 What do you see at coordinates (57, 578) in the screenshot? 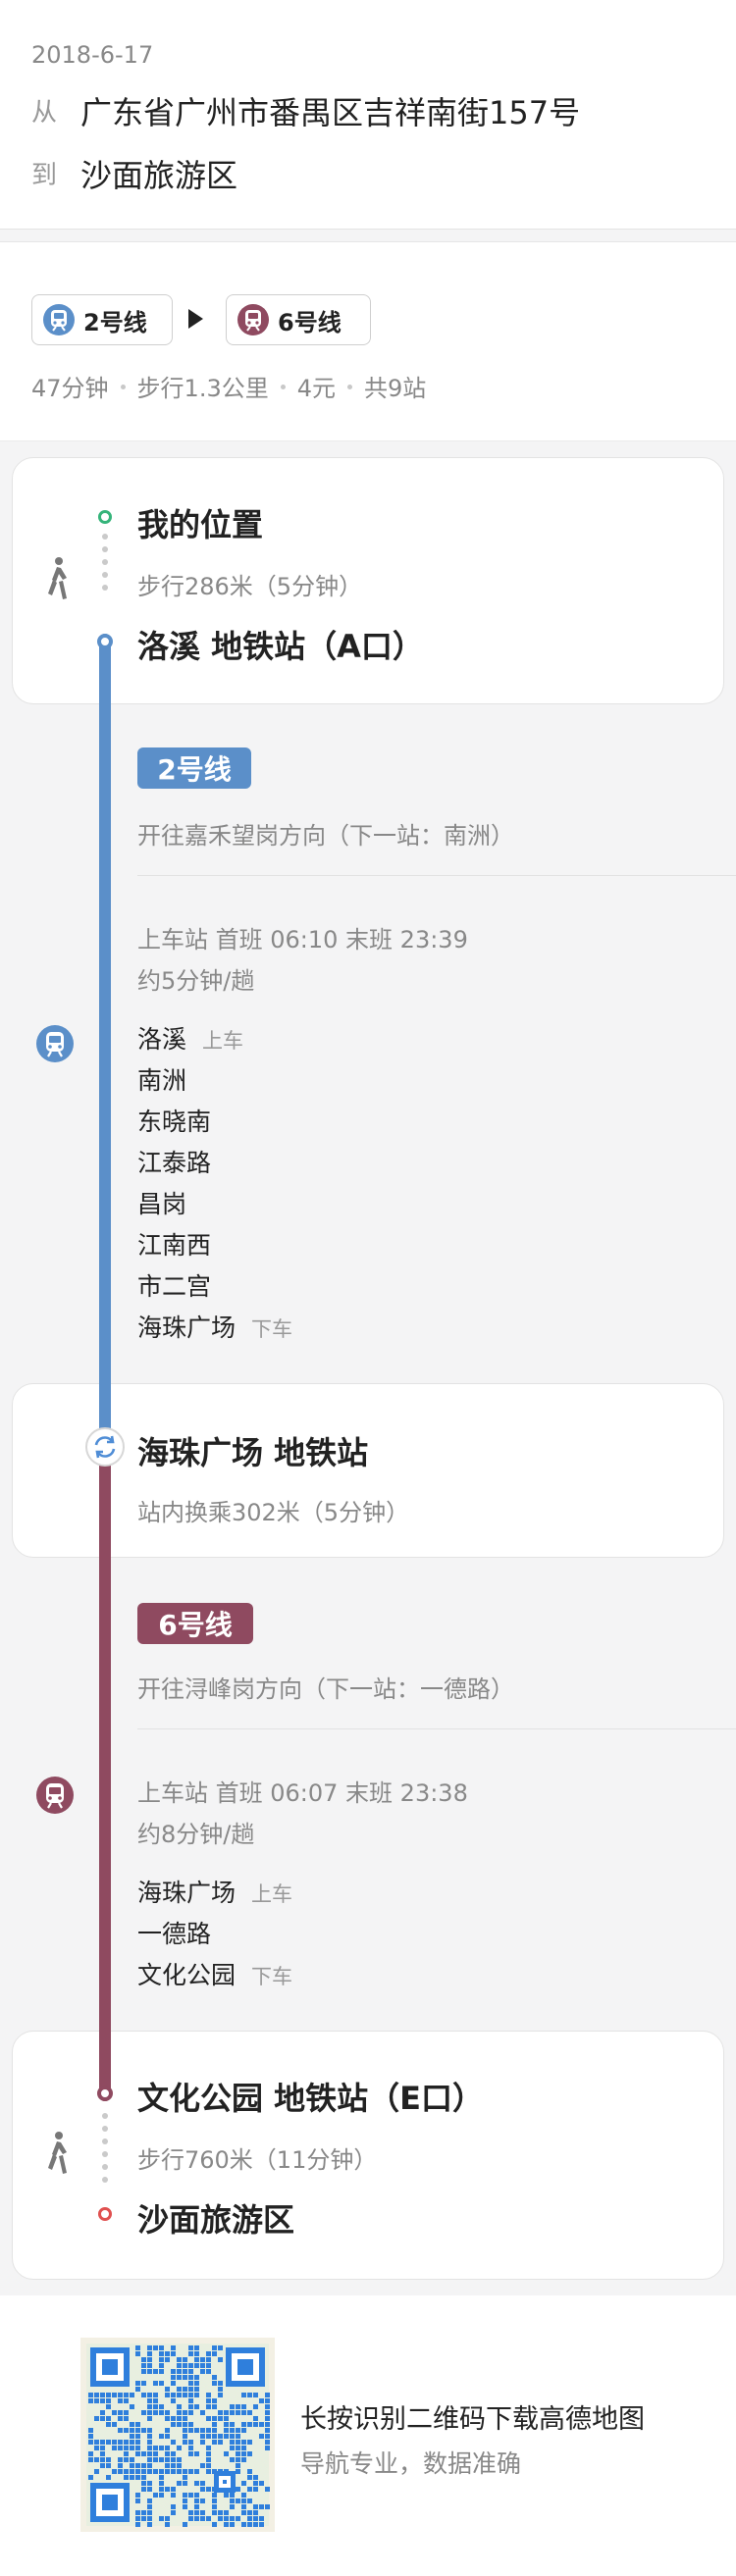
I see `walking-person-icon` at bounding box center [57, 578].